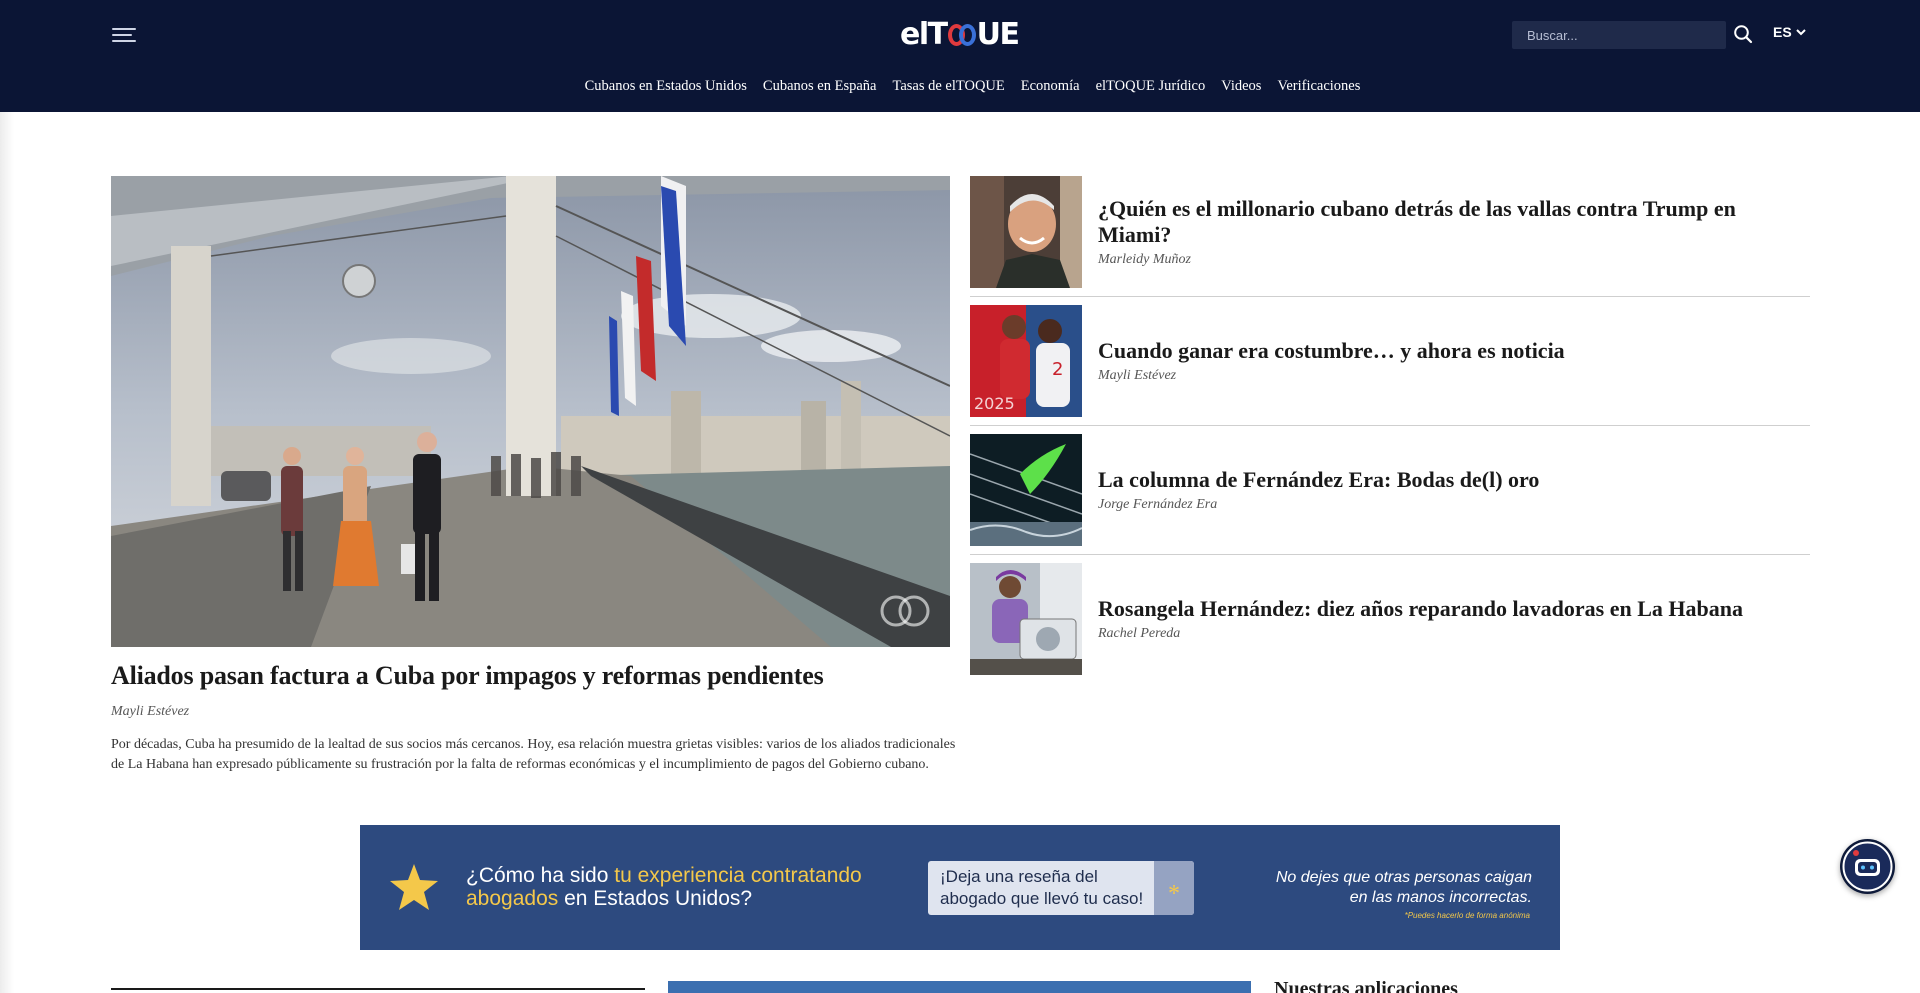 The height and width of the screenshot is (993, 1920). Describe the element at coordinates (1454, 376) in the screenshot. I see `side-article-author: Mayli Estévez` at that location.